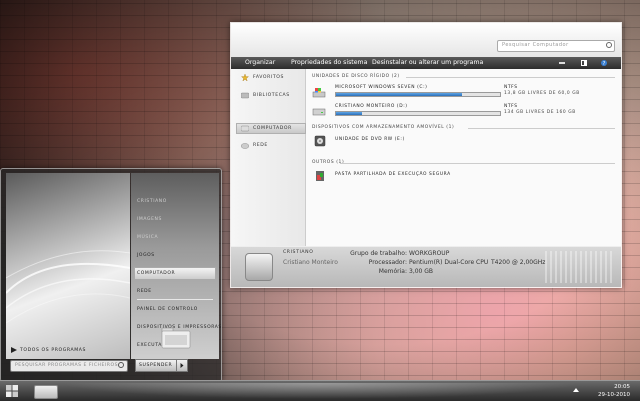  I want to click on drive-c-fs: NTFS, so click(511, 87).